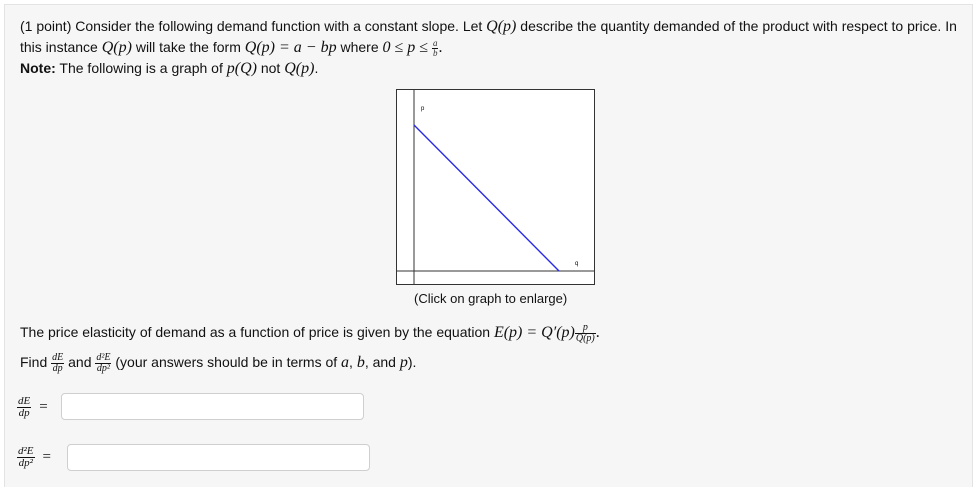 Image resolution: width=977 pixels, height=487 pixels. What do you see at coordinates (58, 363) in the screenshot?
I see `dE-dp-fraction: dE dp` at bounding box center [58, 363].